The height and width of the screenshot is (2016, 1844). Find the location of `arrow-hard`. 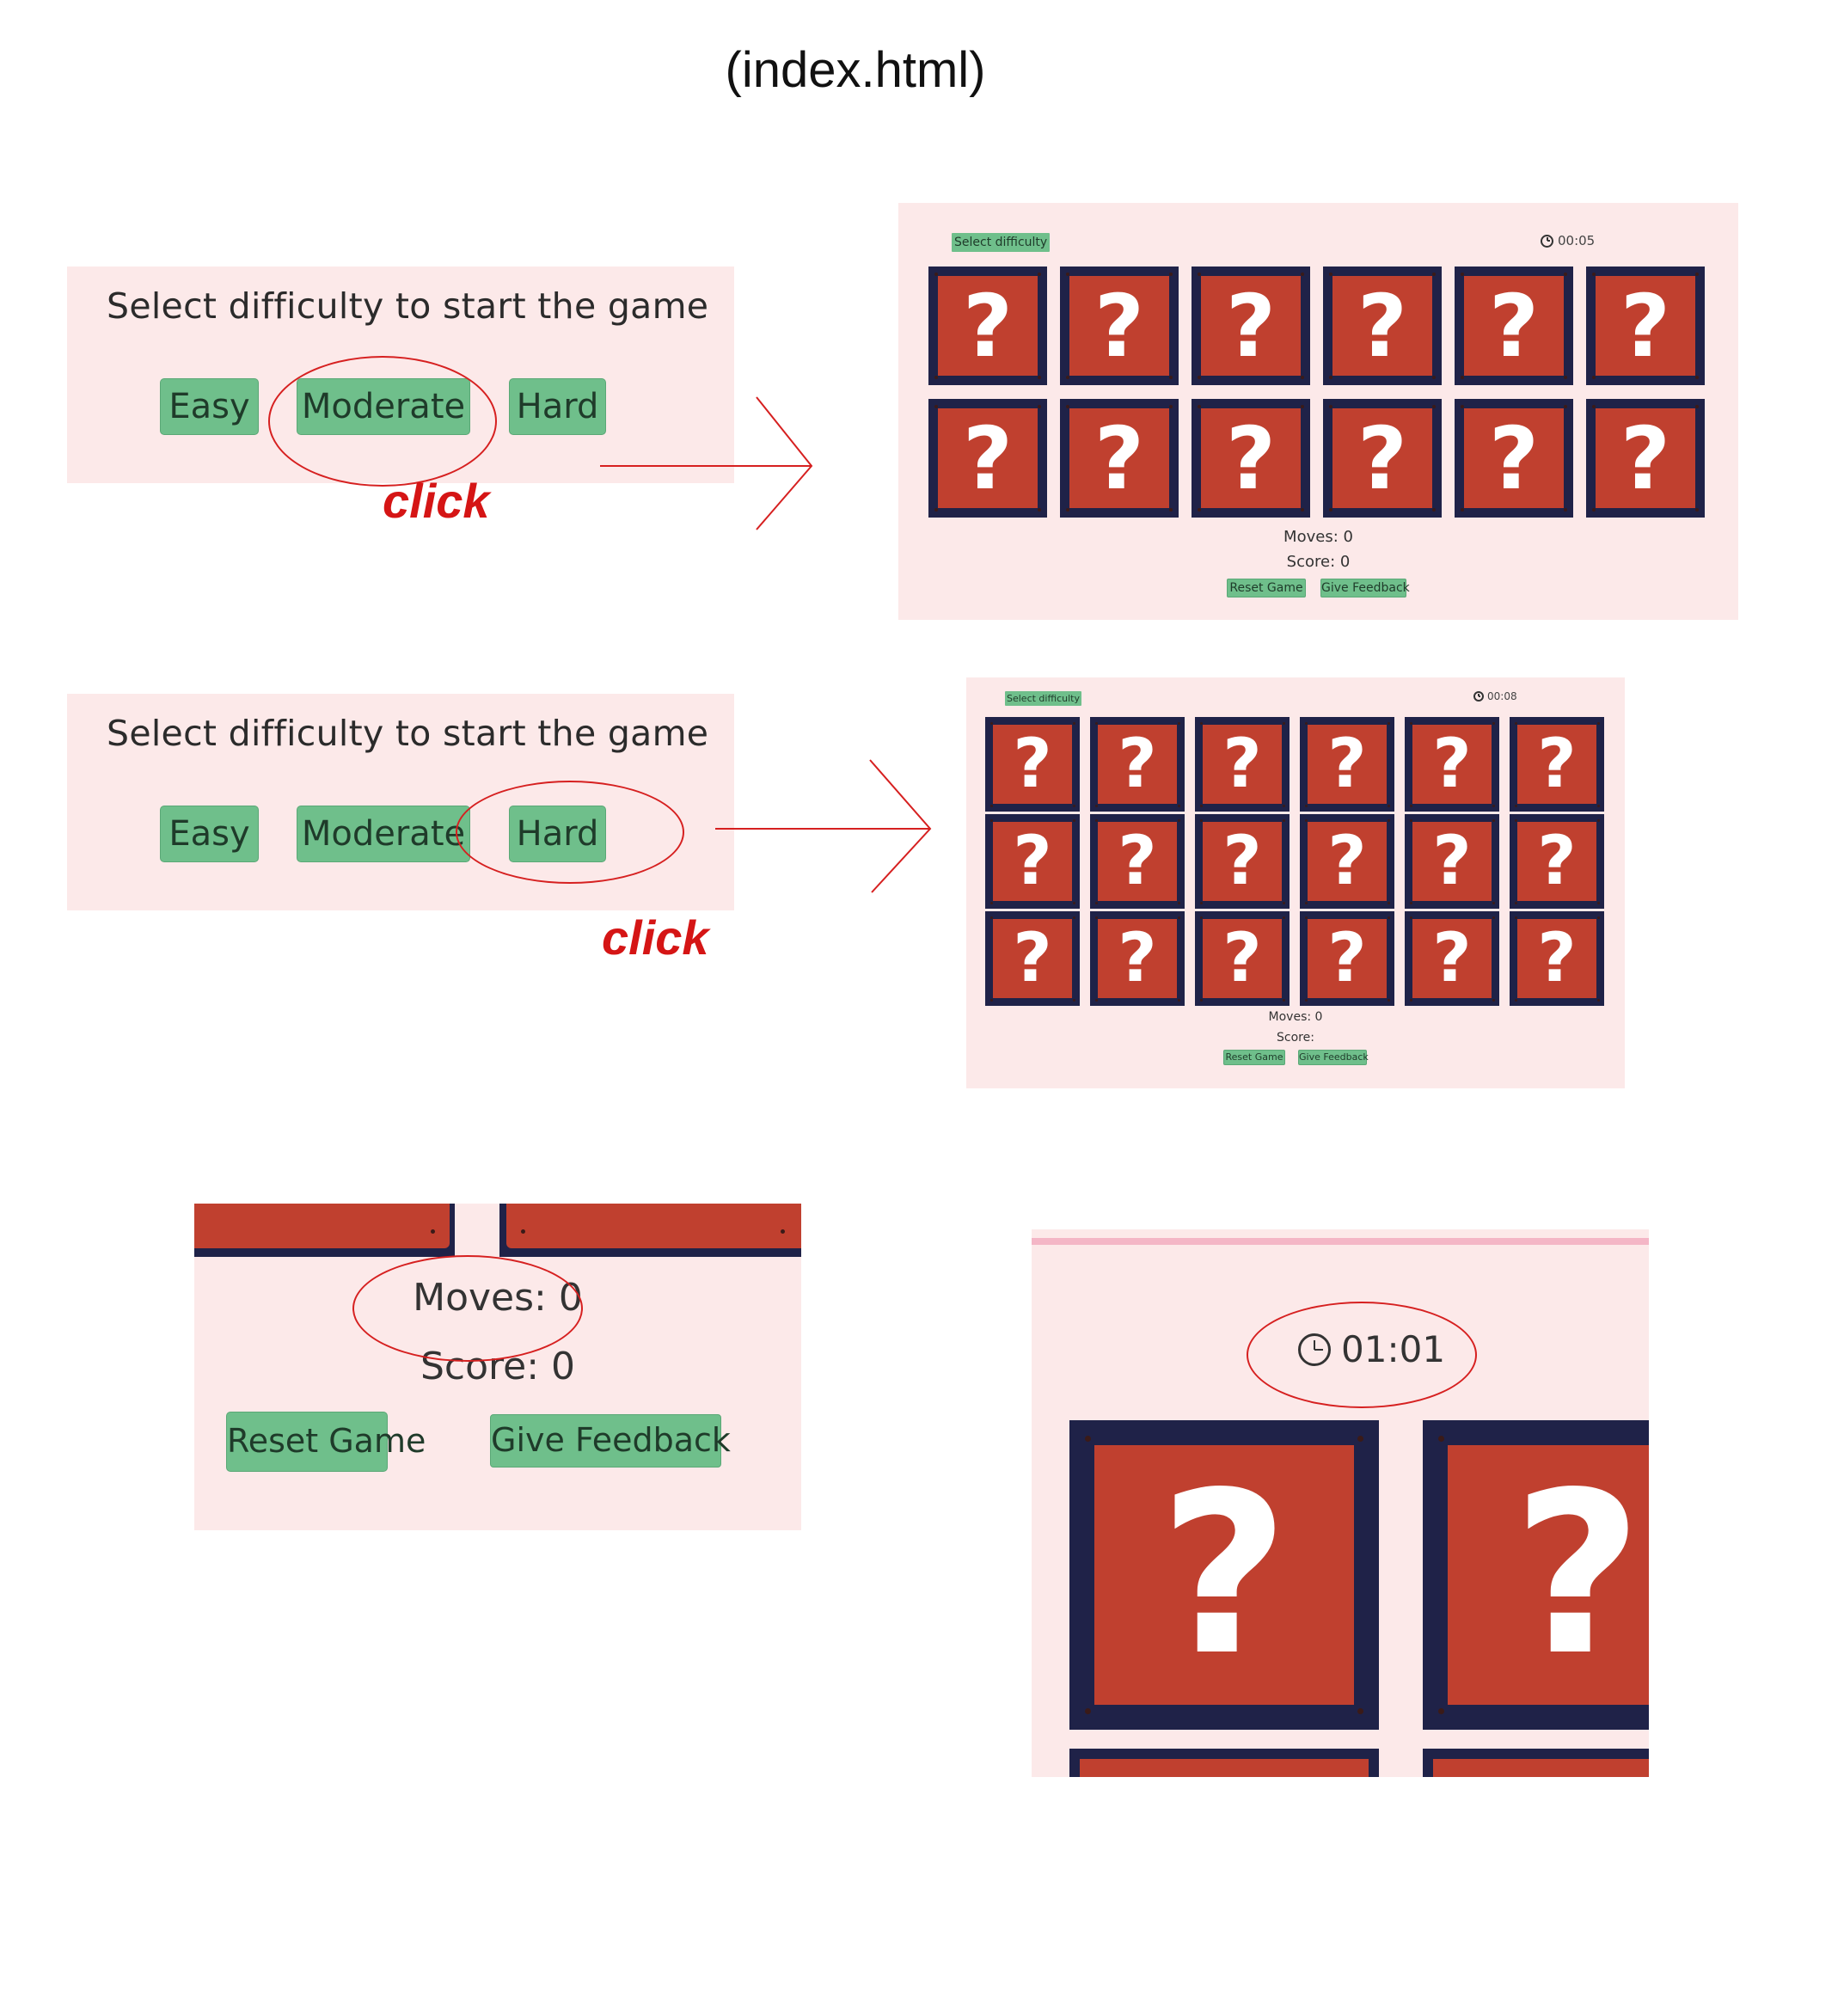

arrow-hard is located at coordinates (823, 826).